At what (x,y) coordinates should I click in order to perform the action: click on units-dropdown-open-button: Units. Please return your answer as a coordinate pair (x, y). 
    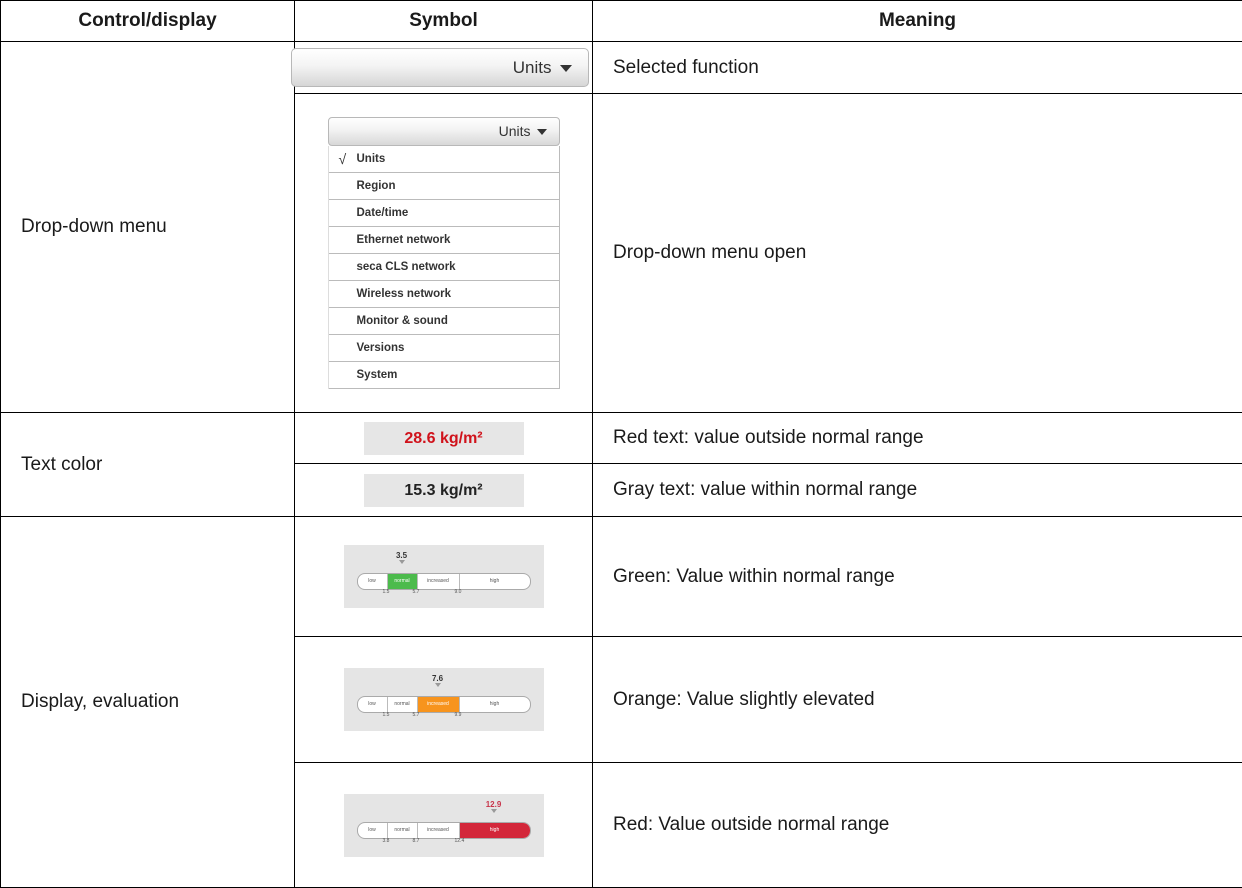
    Looking at the image, I should click on (443, 131).